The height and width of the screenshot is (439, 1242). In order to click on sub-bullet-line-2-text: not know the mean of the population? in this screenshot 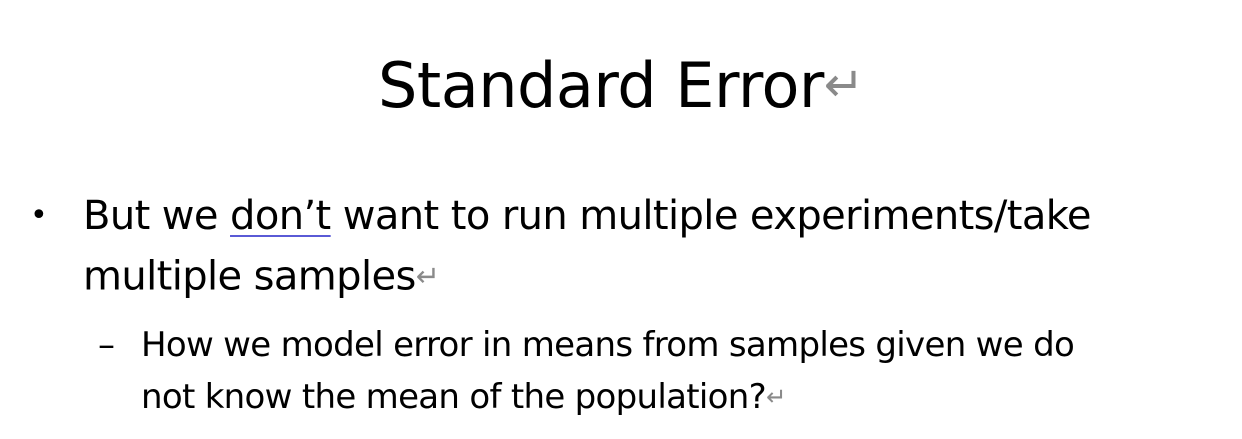, I will do `click(454, 396)`.